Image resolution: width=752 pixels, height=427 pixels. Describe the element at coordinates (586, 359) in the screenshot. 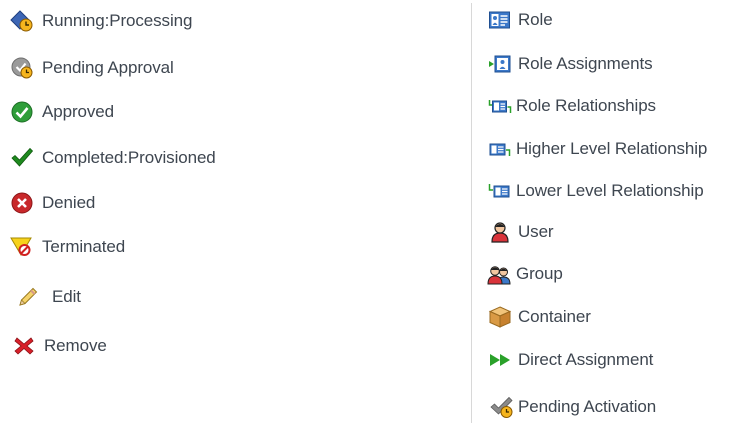

I see `legend-label: Direct Assignment` at that location.